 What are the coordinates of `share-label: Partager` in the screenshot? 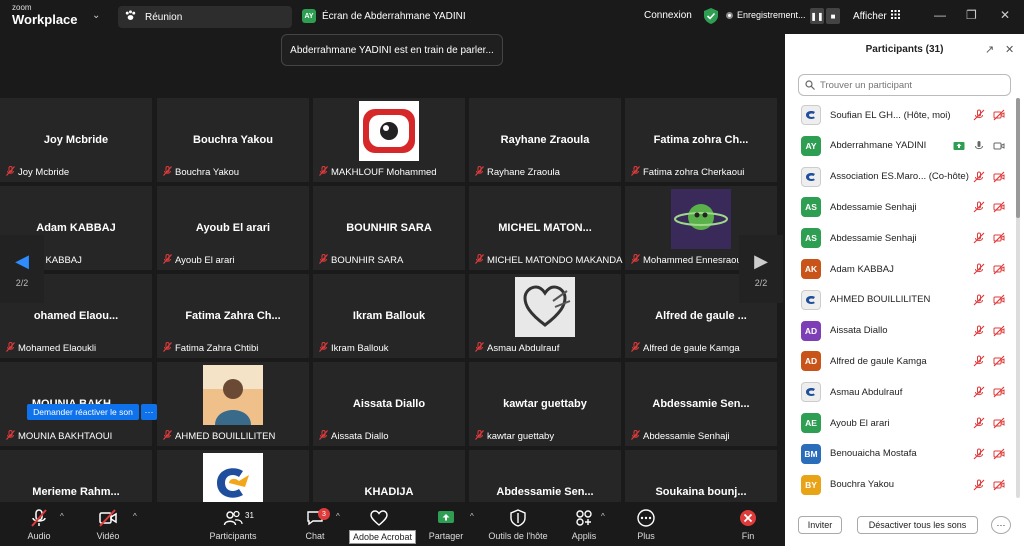 It's located at (446, 536).